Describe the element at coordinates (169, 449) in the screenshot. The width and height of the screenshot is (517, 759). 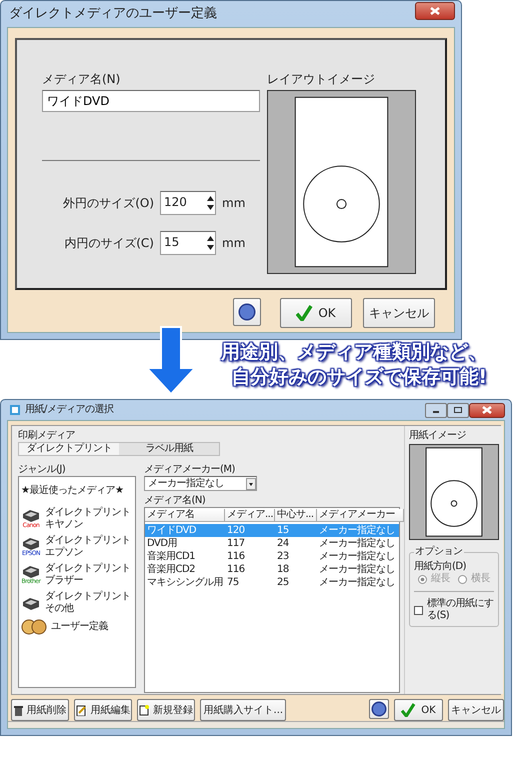
I see `tab: ラベル用紙` at that location.